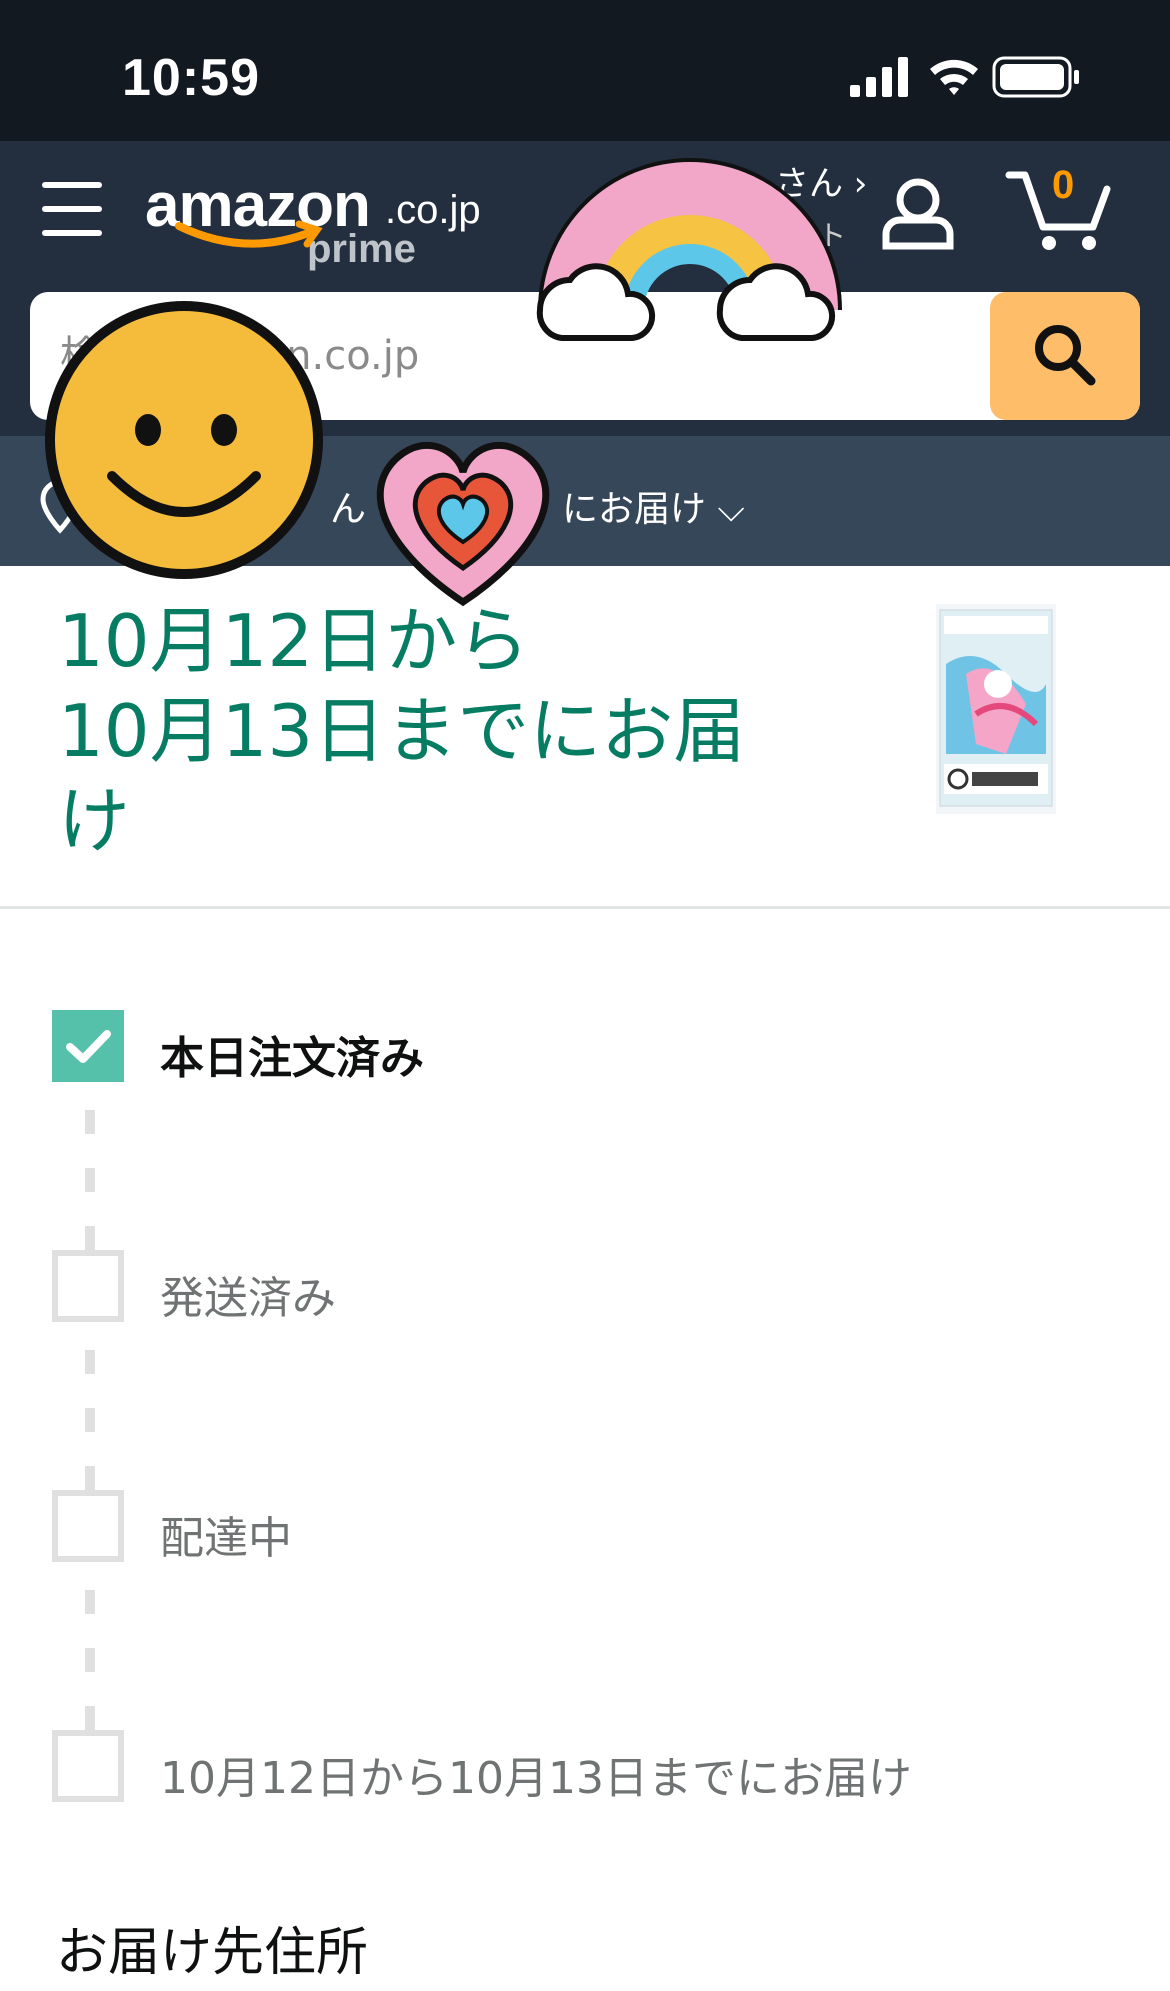 The height and width of the screenshot is (1991, 1170). I want to click on delivery-heading-line: け, so click(94, 821).